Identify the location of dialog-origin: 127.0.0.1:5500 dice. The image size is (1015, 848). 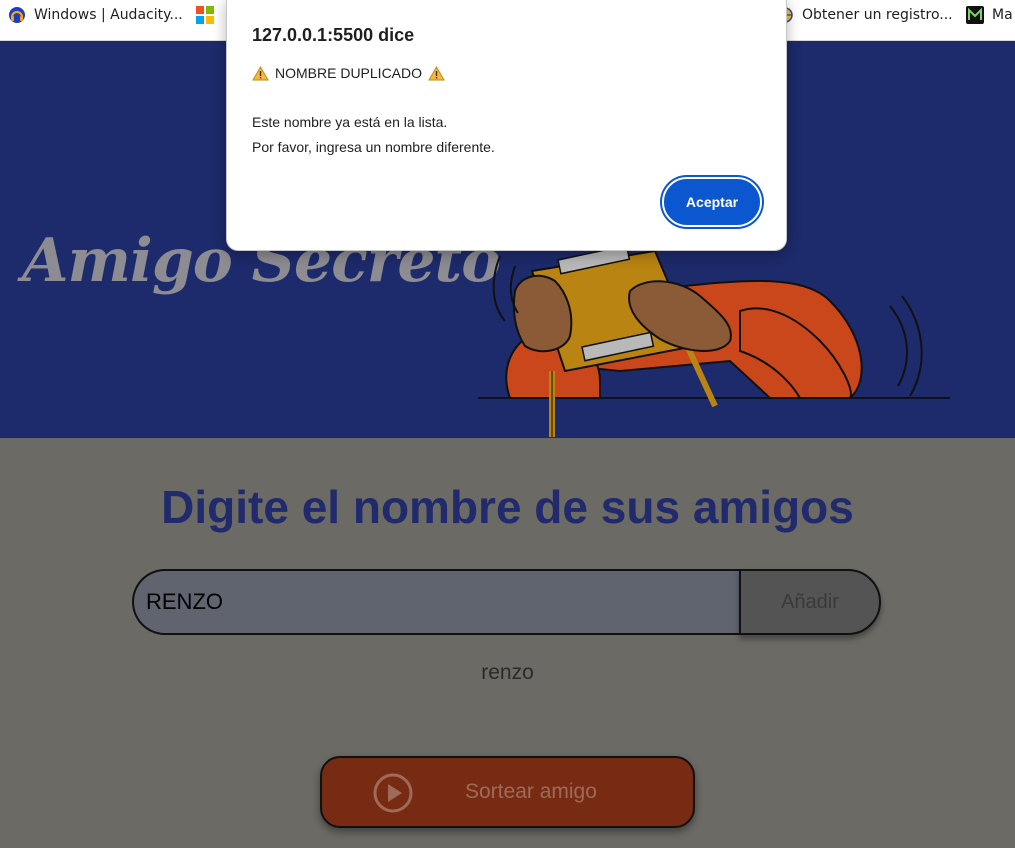
(333, 35).